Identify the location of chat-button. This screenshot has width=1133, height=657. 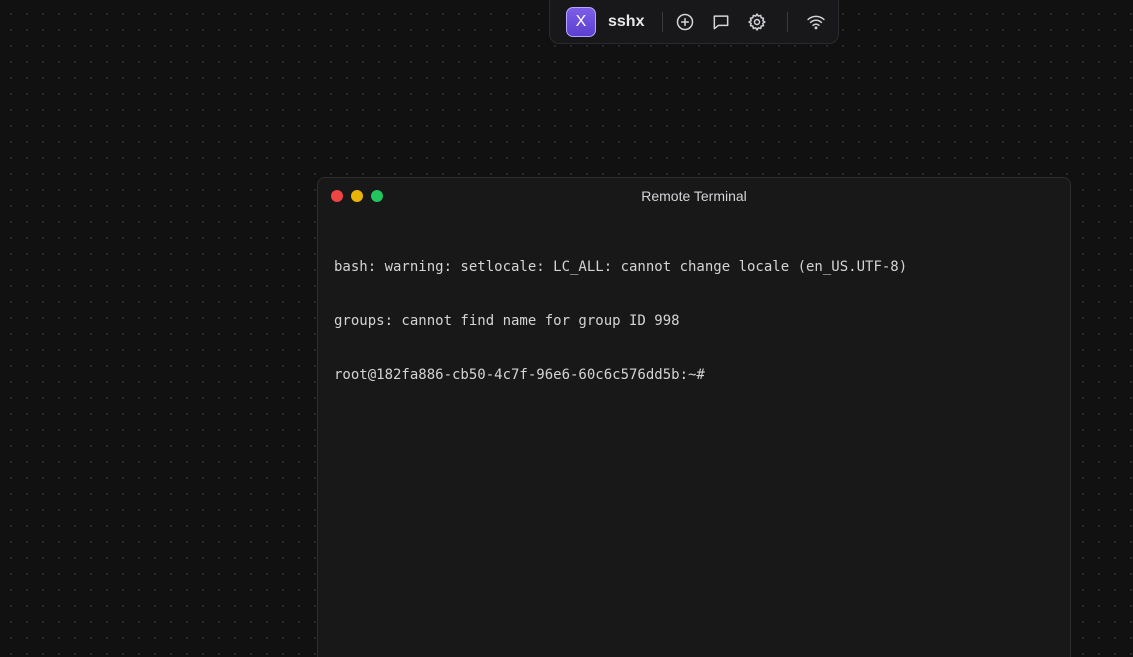
(721, 22).